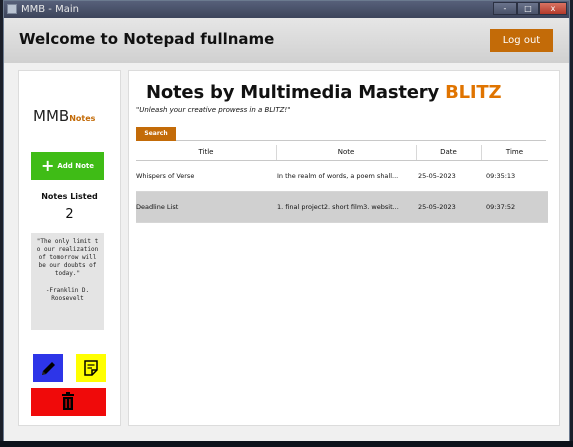 The image size is (573, 447). What do you see at coordinates (47, 165) in the screenshot?
I see `plus-icon: +` at bounding box center [47, 165].